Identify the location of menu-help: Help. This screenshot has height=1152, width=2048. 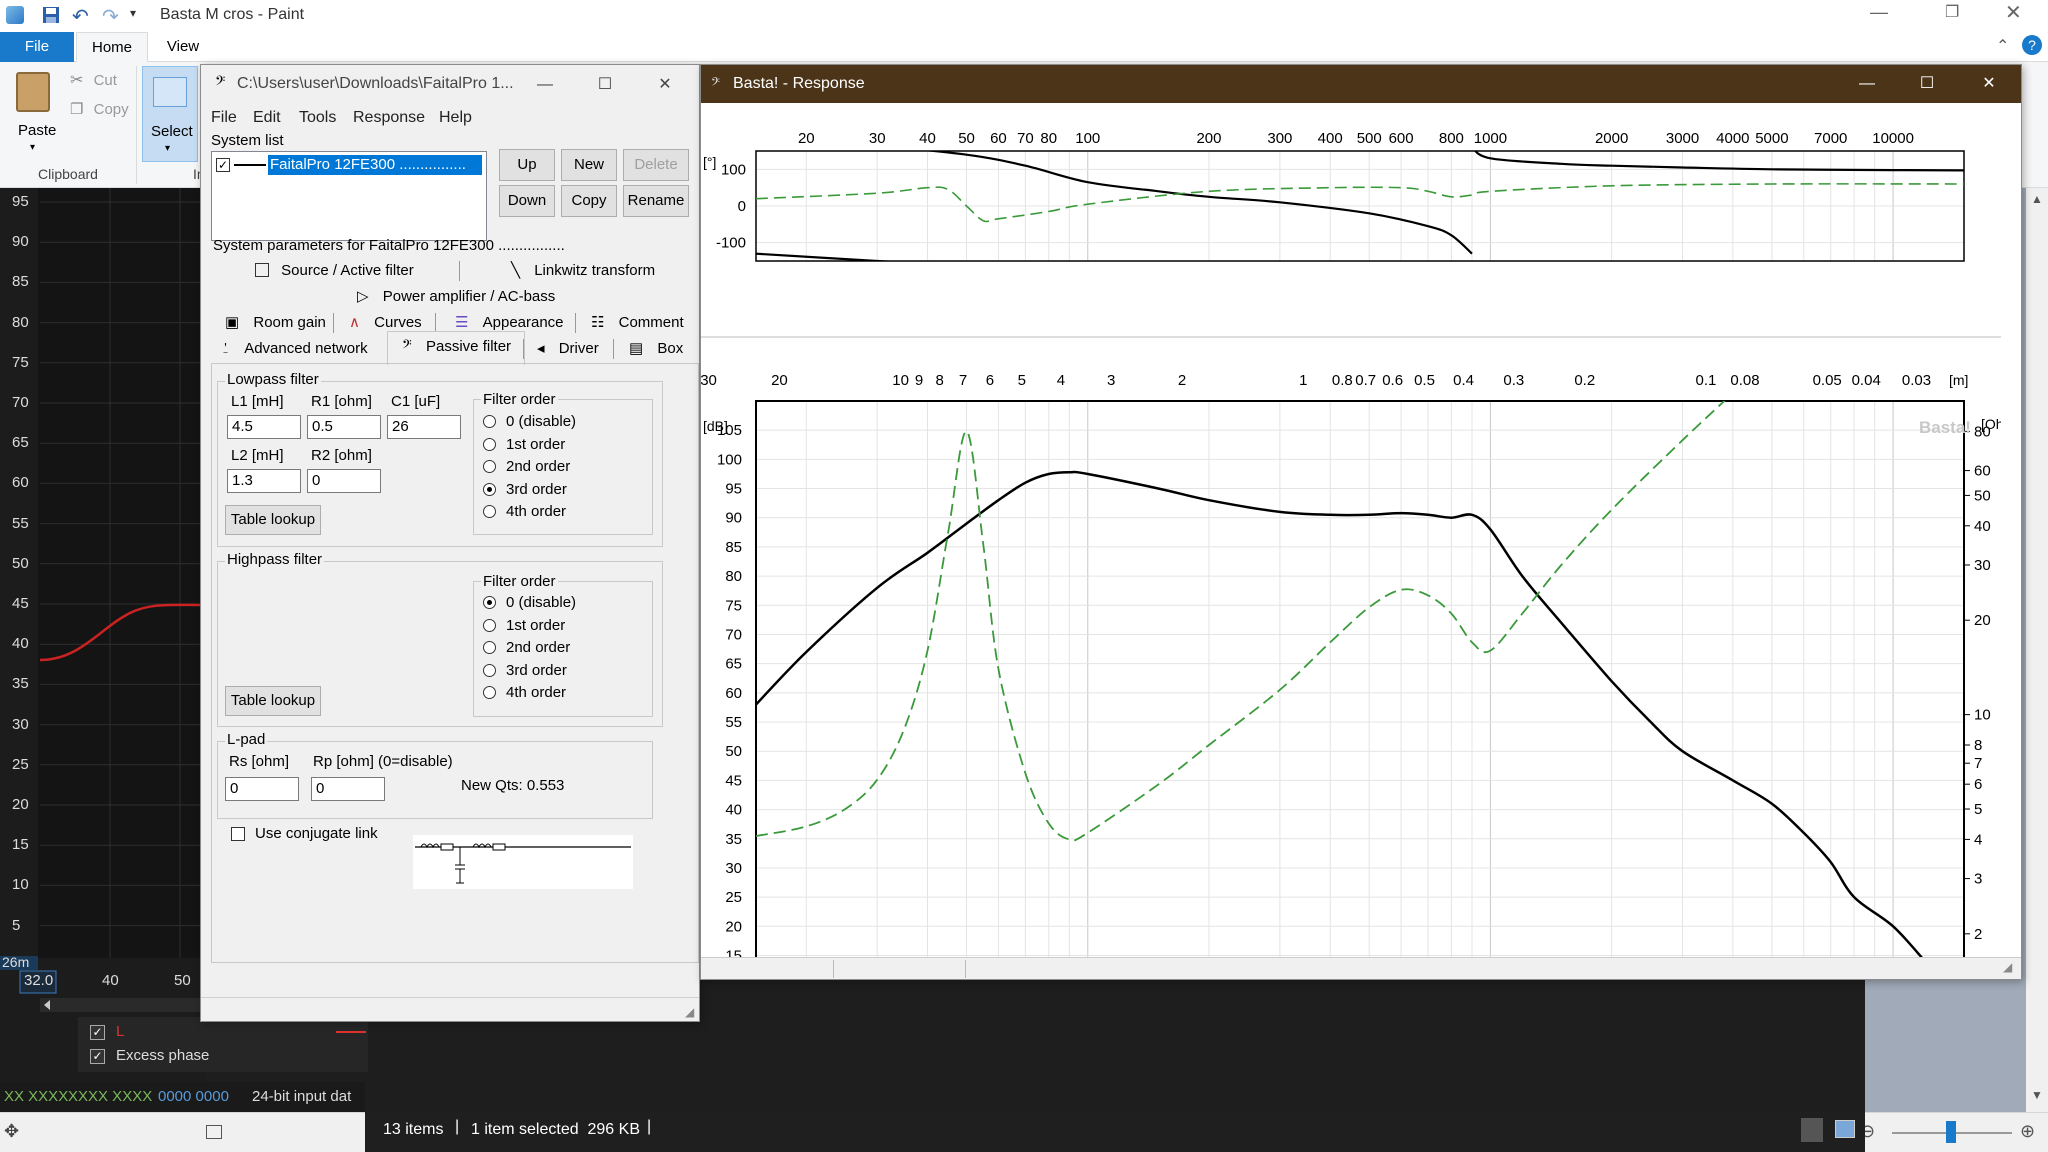
(455, 118).